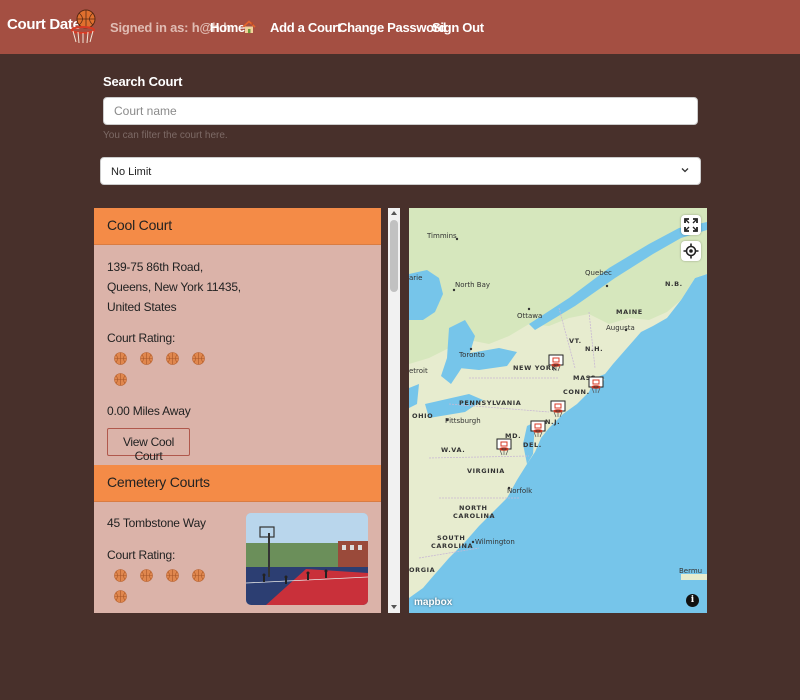 This screenshot has width=800, height=700. Describe the element at coordinates (576, 392) in the screenshot. I see `map-label: CONN.` at that location.